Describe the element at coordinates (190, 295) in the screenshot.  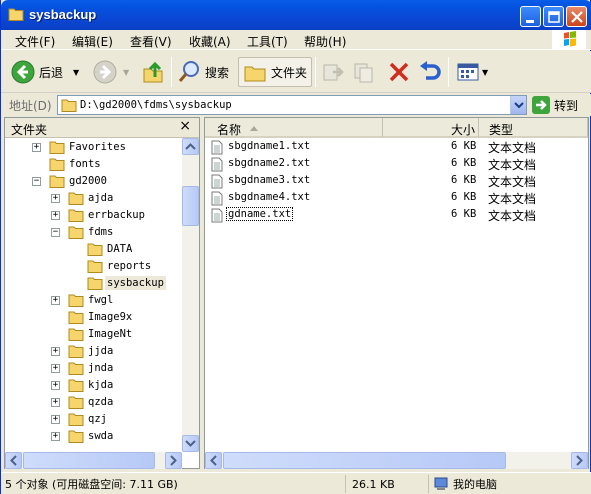
I see `folder-tree-vscrollbar` at that location.